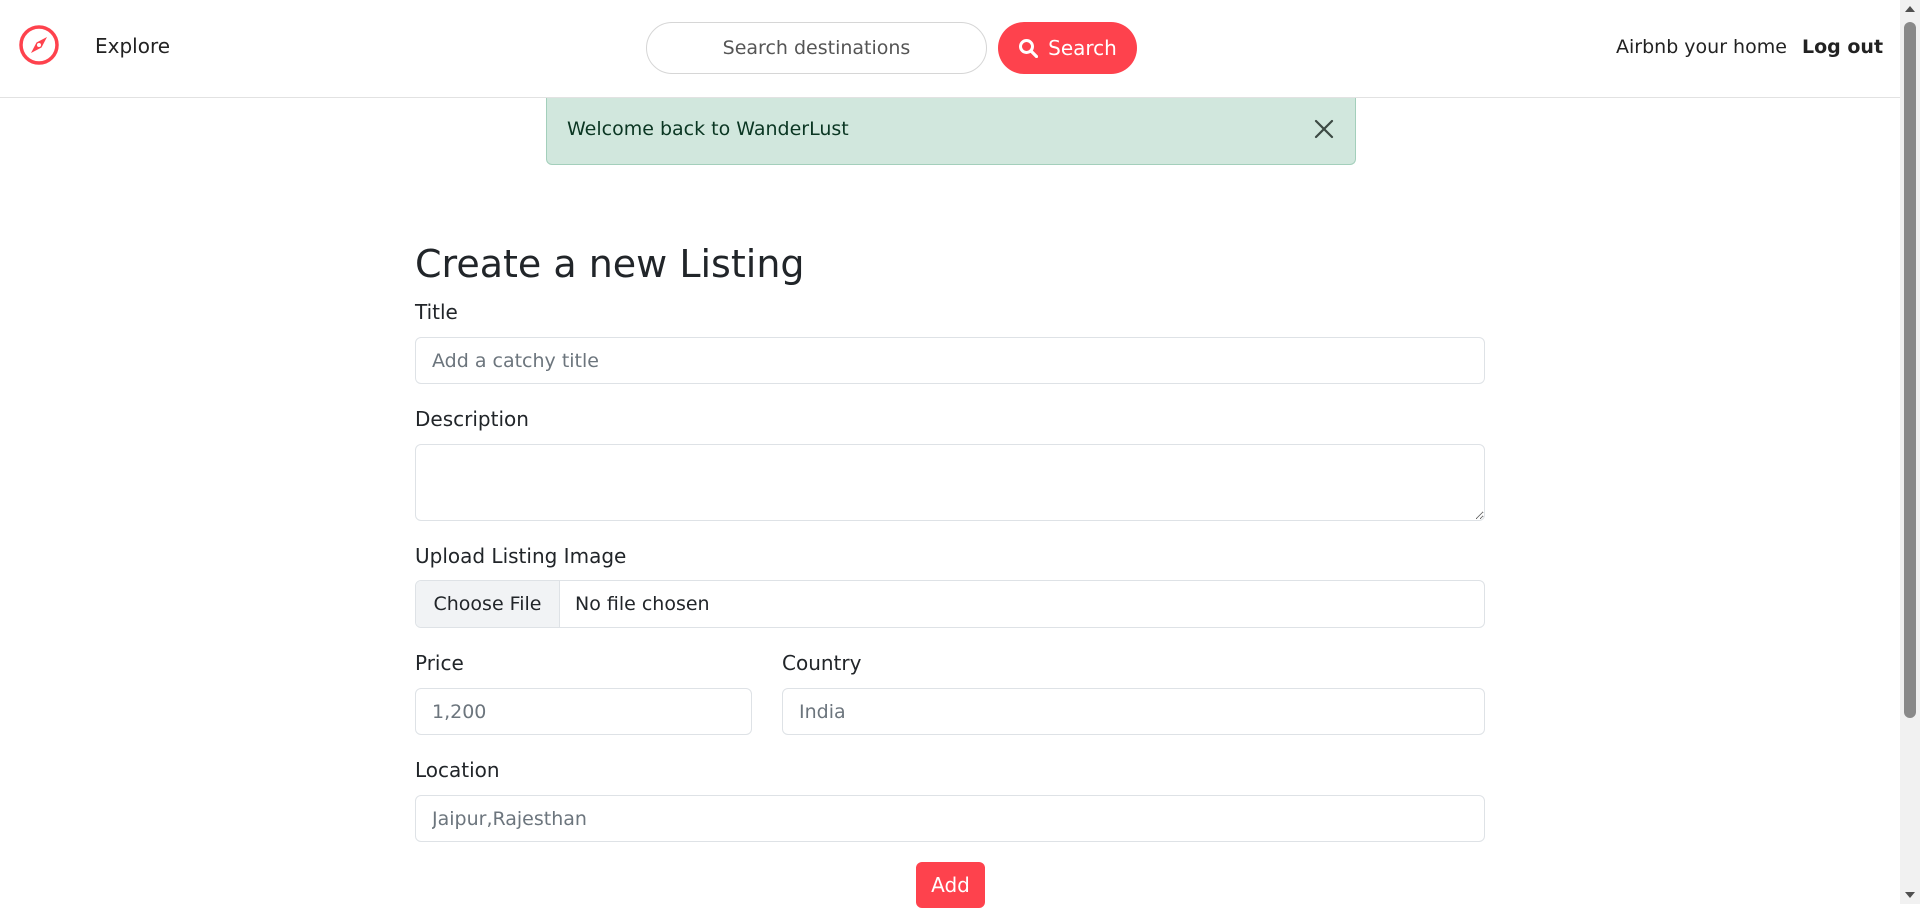  Describe the element at coordinates (1842, 47) in the screenshot. I see `logout-link: Log out` at that location.